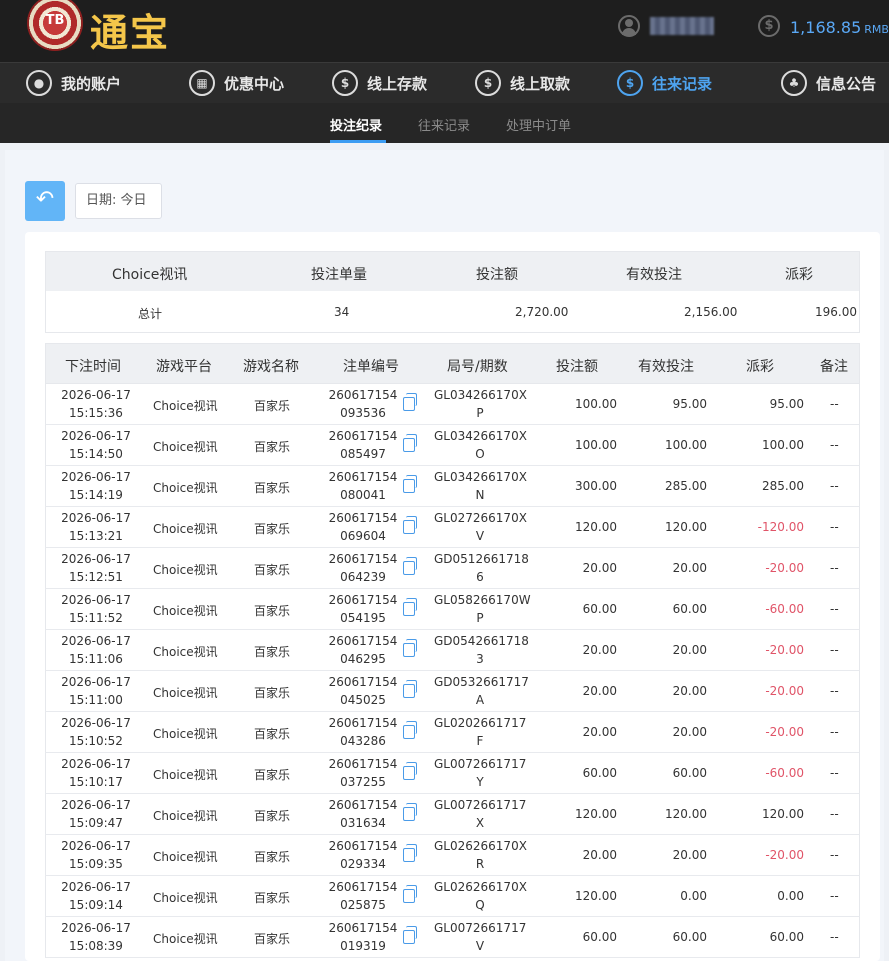  What do you see at coordinates (599, 691) in the screenshot?
I see `cell-bet-amount: 20.00` at bounding box center [599, 691].